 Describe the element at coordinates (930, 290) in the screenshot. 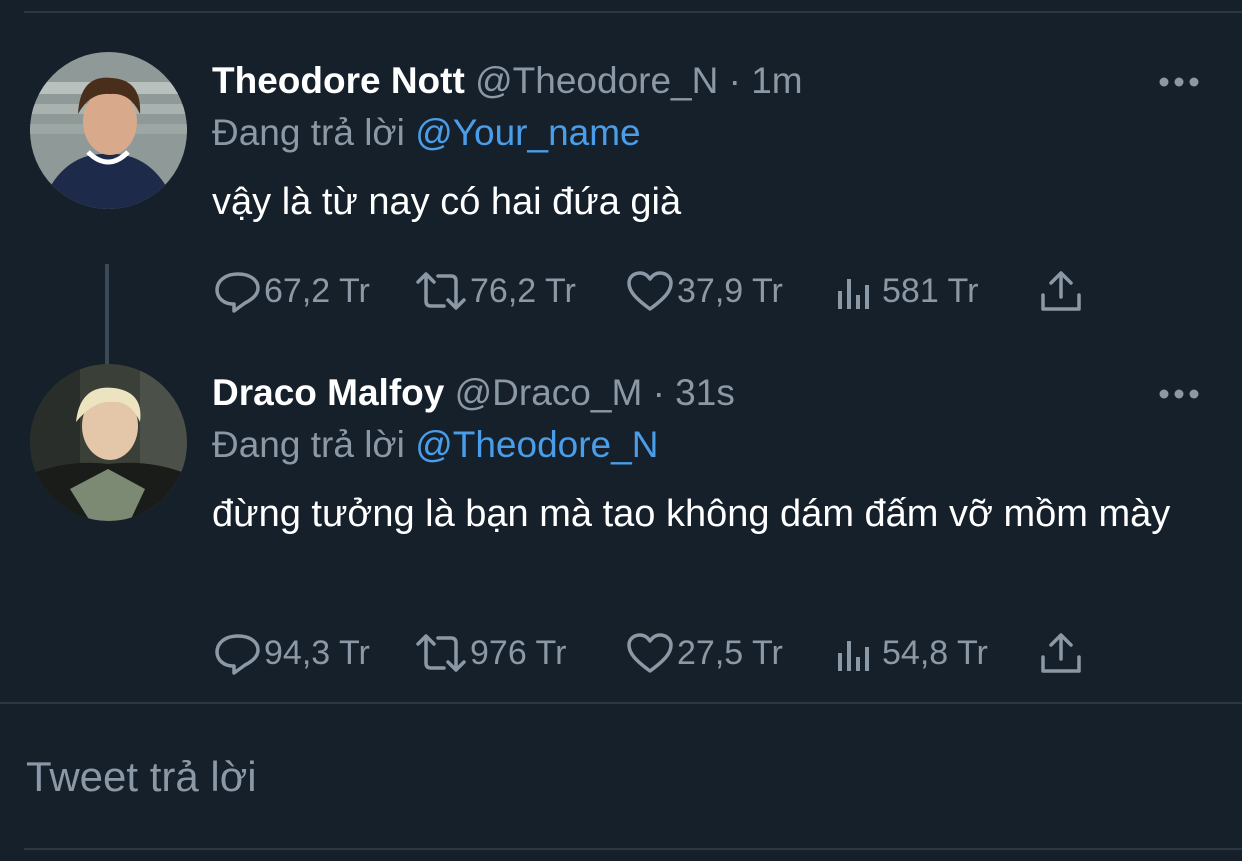

I see `view-count: 581 Tr` at that location.